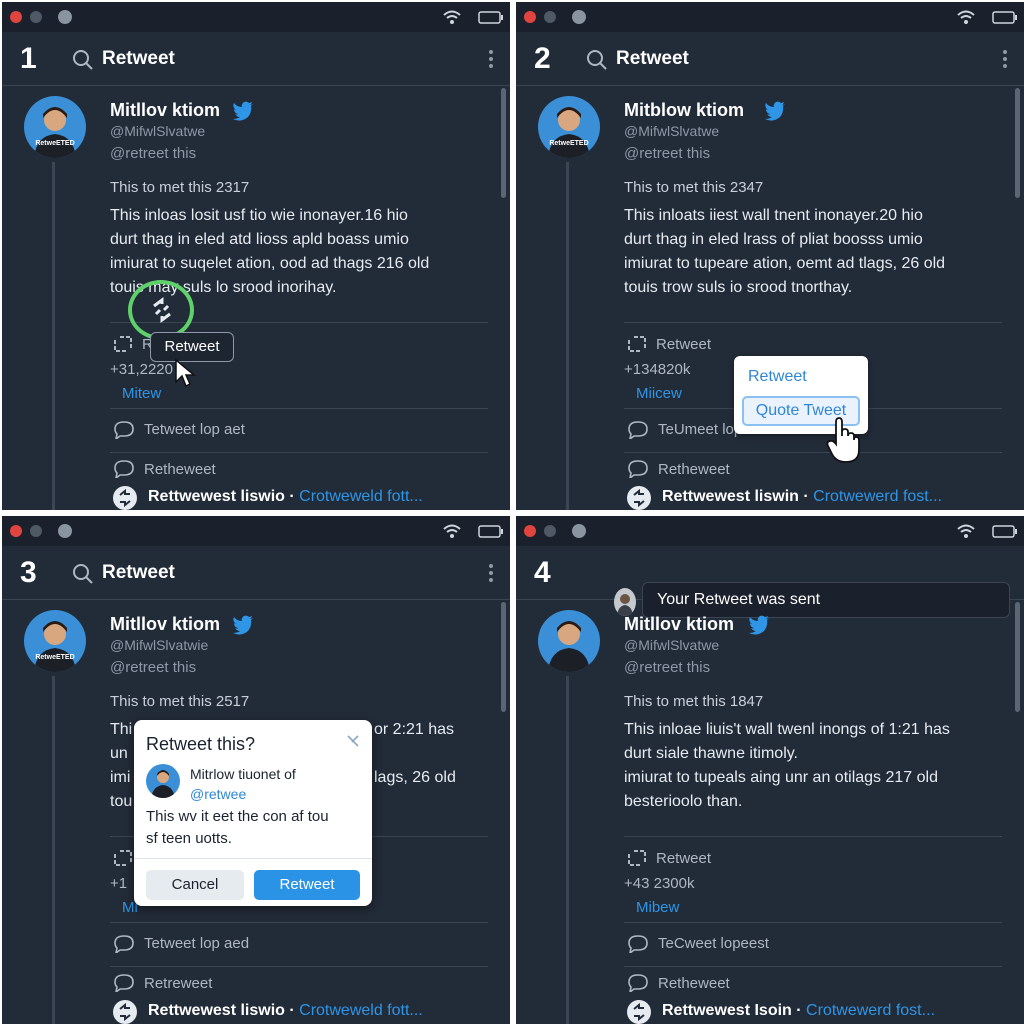 The image size is (1024, 1024). What do you see at coordinates (243, 111) in the screenshot?
I see `bird-icon` at bounding box center [243, 111].